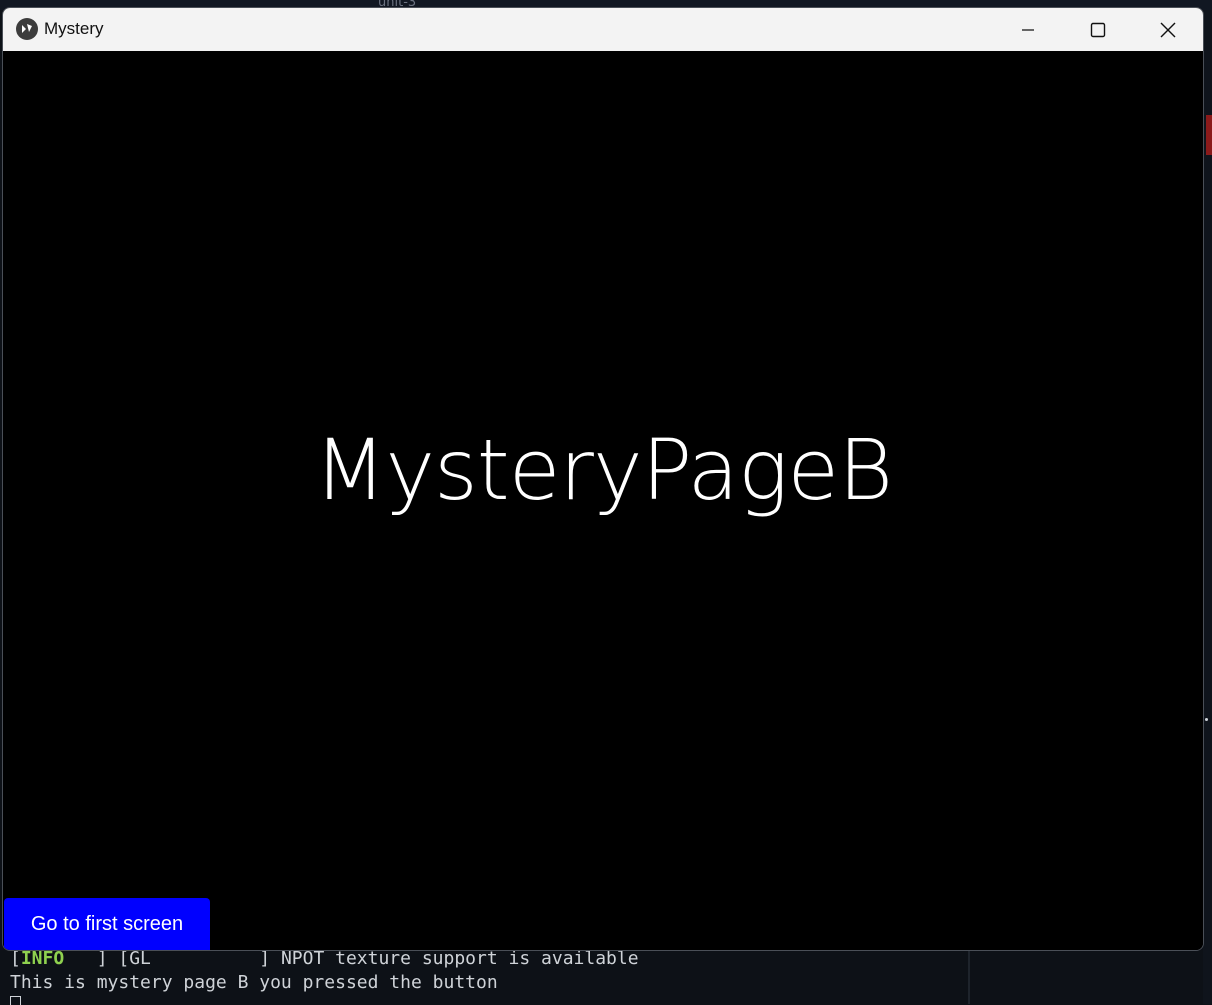 This screenshot has height=1005, width=1212. I want to click on window-titlebar: Mystery, so click(603, 29).